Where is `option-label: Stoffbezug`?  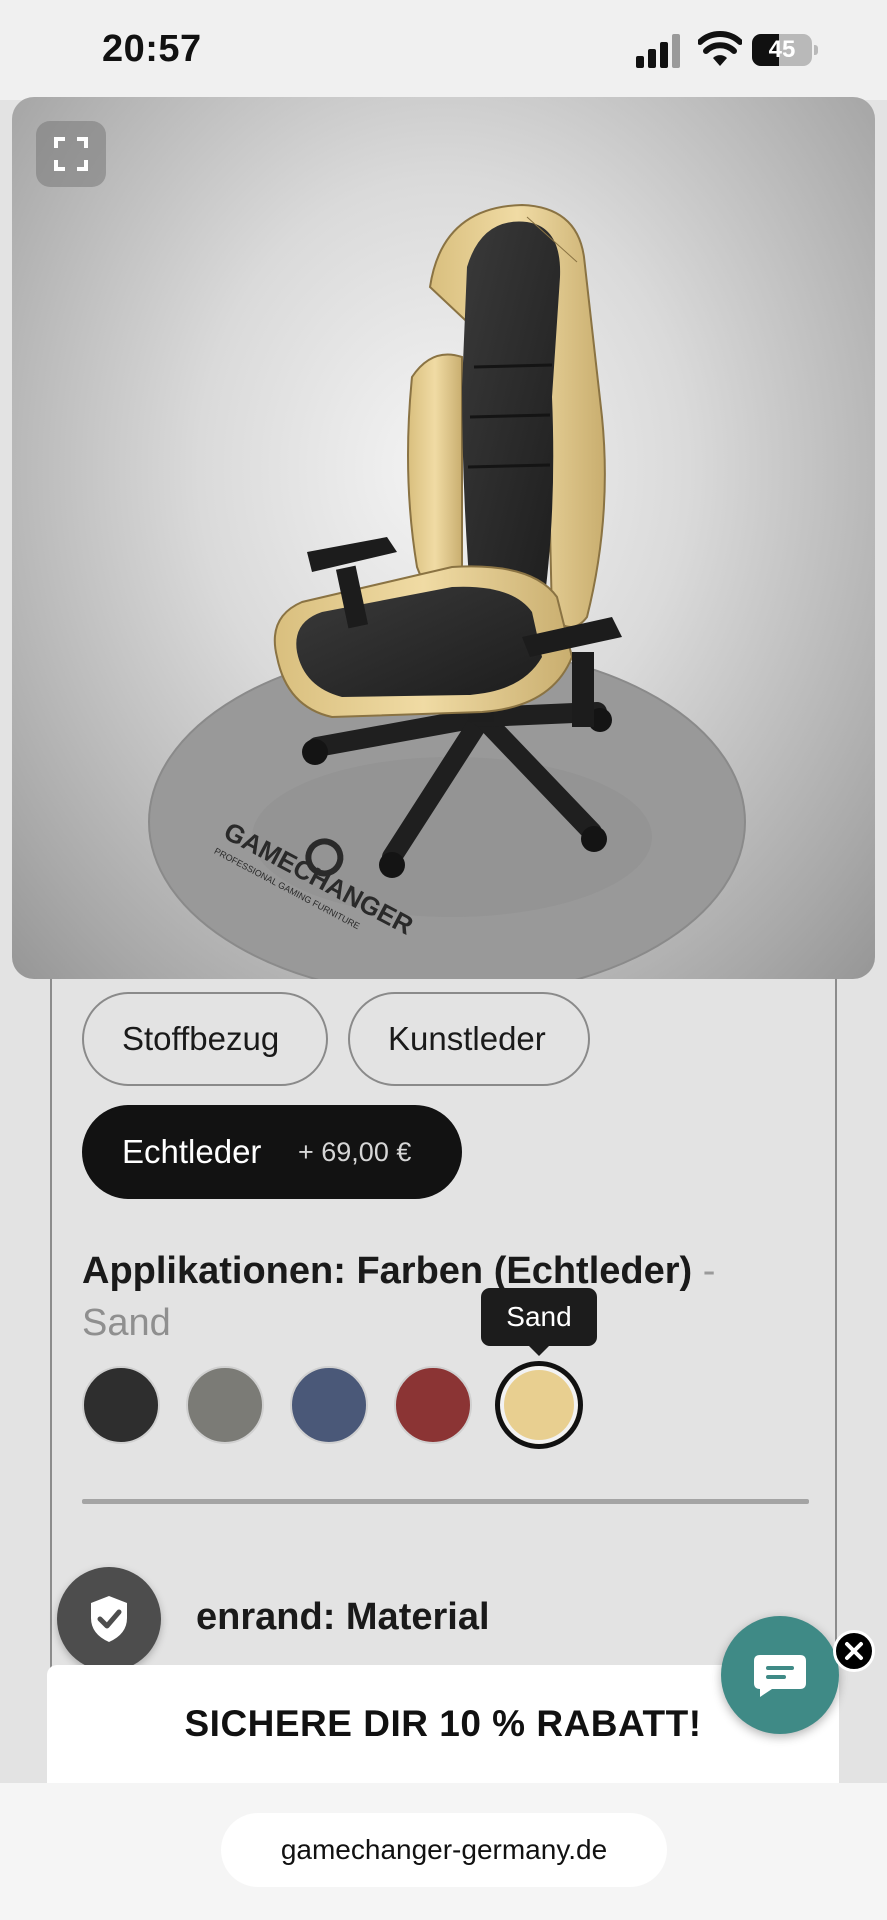
option-label: Stoffbezug is located at coordinates (201, 1038).